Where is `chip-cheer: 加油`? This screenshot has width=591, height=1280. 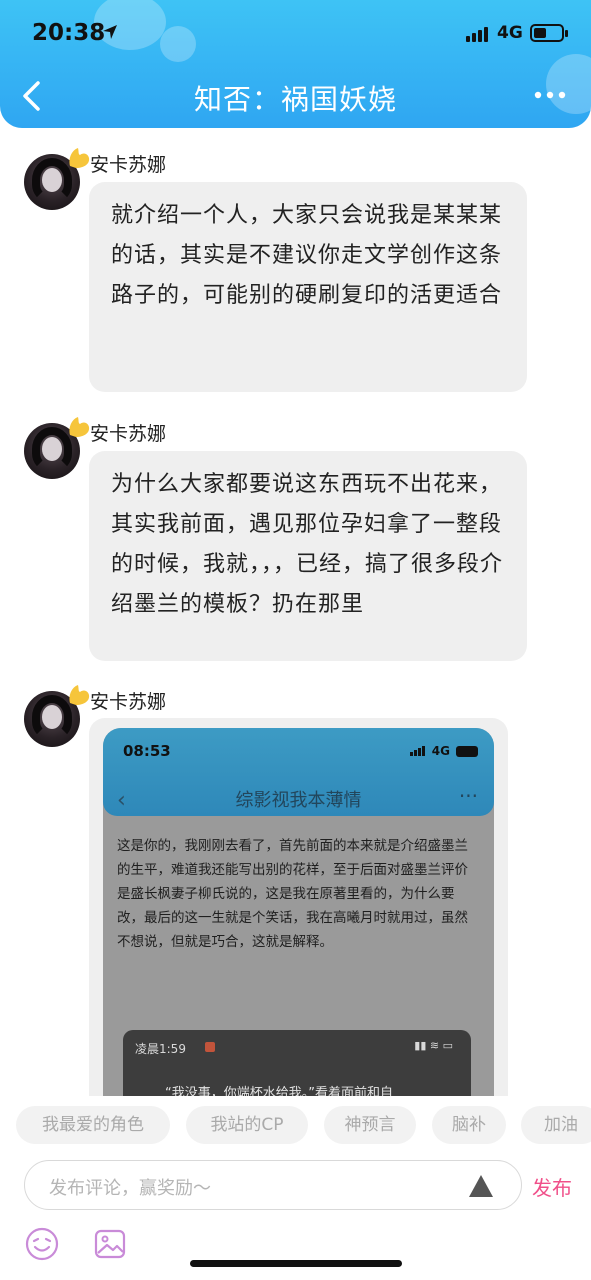
chip-cheer: 加油 is located at coordinates (556, 1125).